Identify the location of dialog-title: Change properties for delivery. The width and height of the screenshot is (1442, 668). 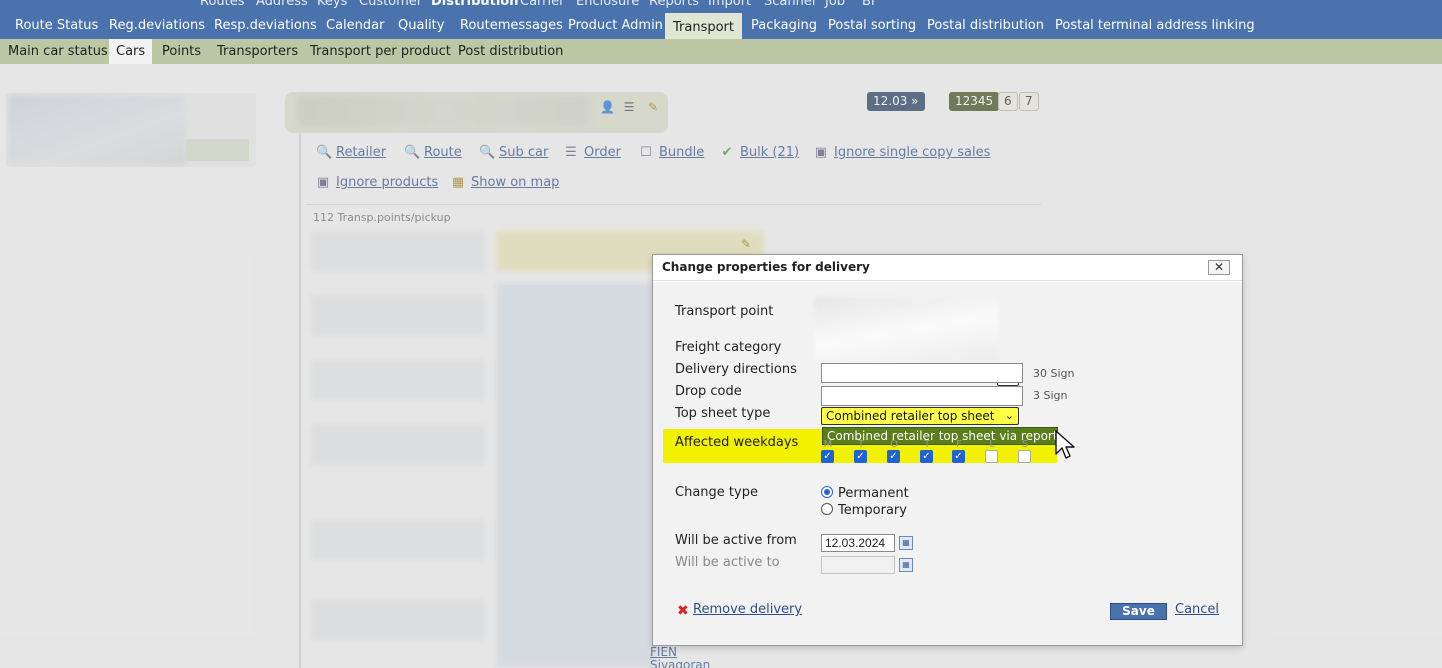
(766, 267).